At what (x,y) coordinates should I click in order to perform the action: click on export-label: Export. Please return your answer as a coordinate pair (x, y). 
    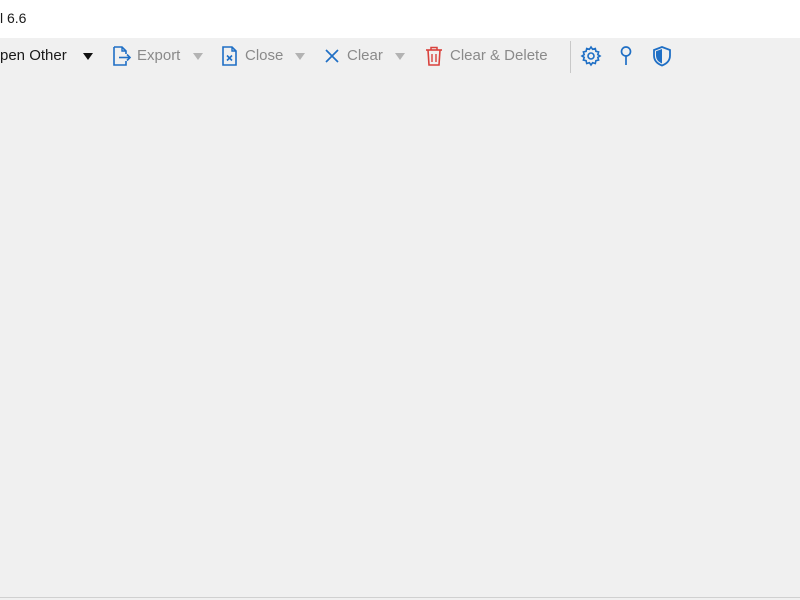
    Looking at the image, I should click on (159, 55).